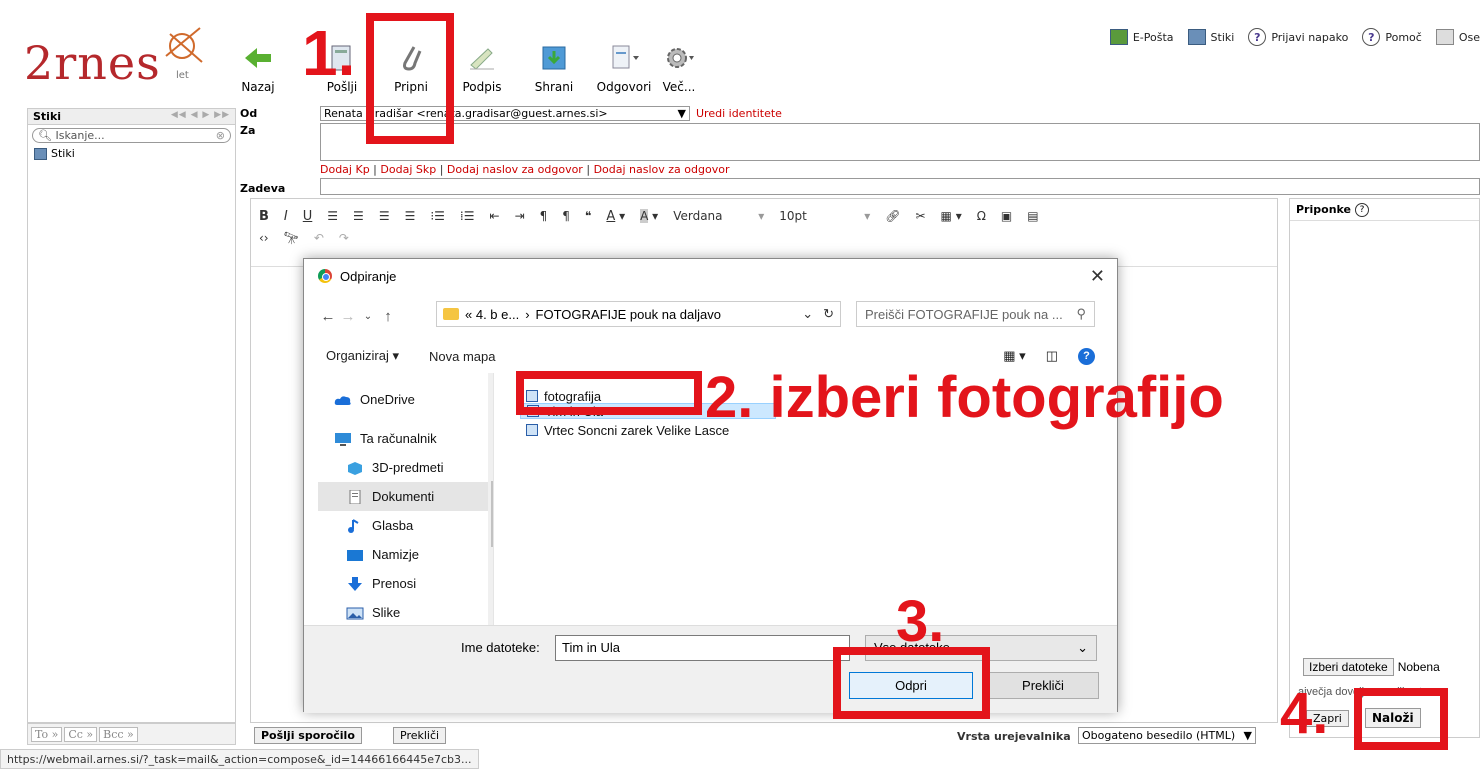 This screenshot has height=769, width=1480. I want to click on add-reply-to-link: Dodaj naslov za odgovor, so click(515, 169).